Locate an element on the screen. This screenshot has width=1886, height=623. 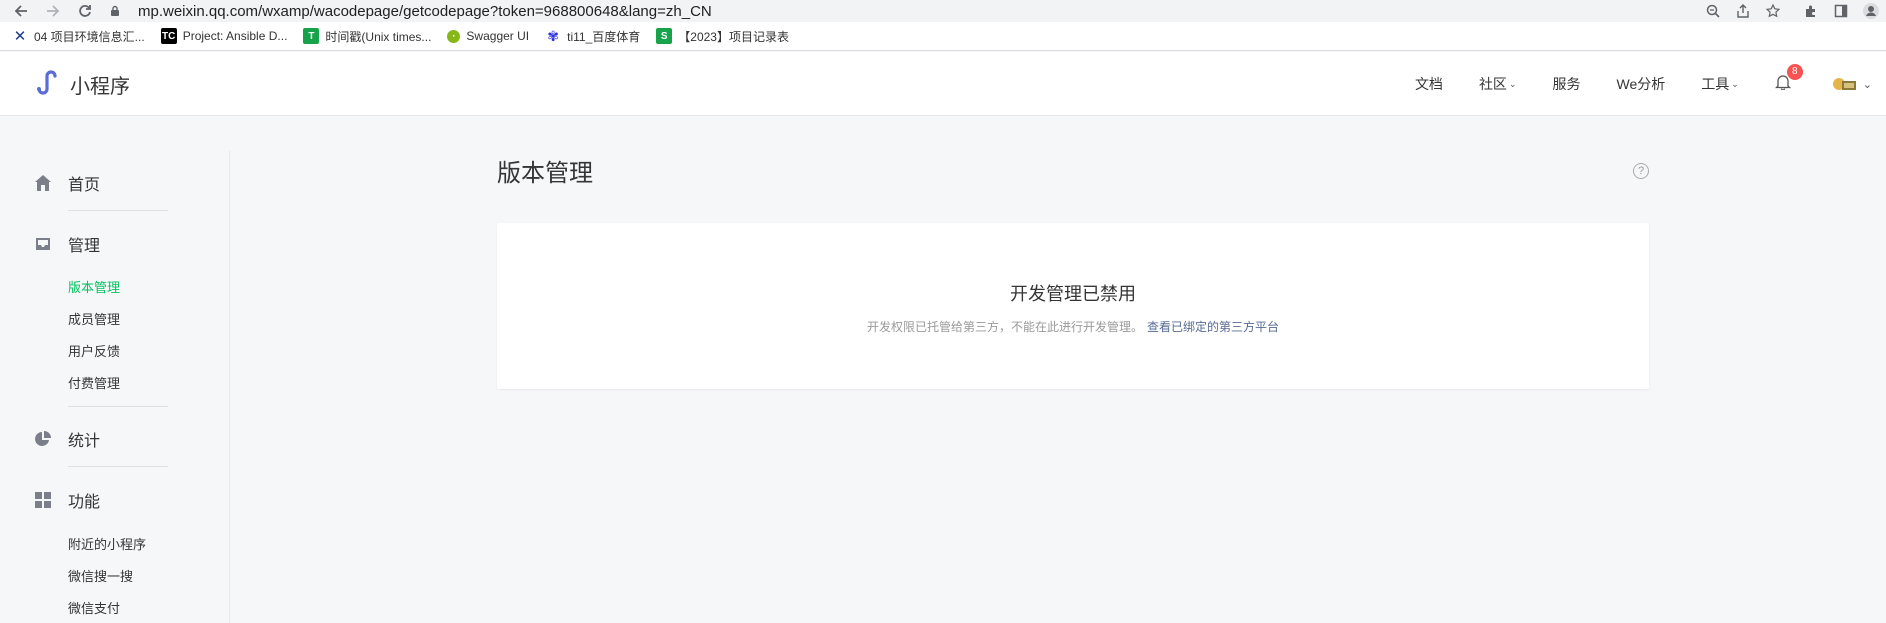
bookmark-label: 【2023】项目记录表 is located at coordinates (733, 36).